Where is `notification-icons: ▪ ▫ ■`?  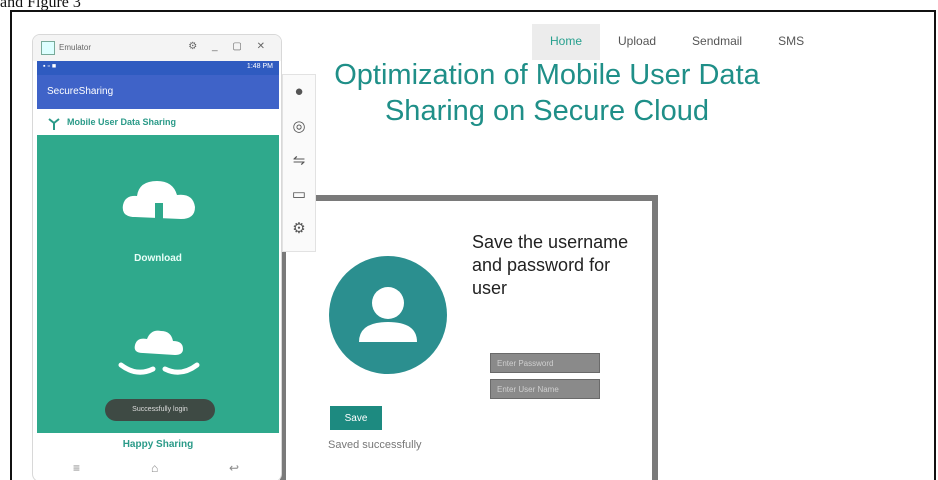
notification-icons: ▪ ▫ ■ is located at coordinates (50, 66).